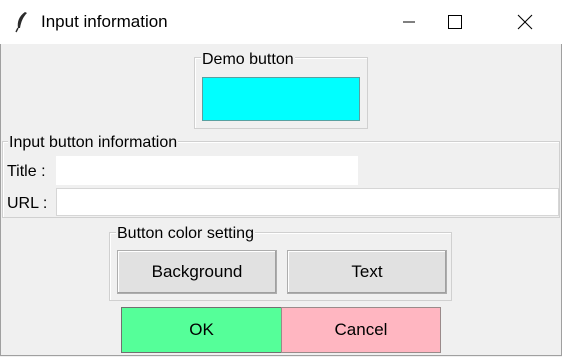  I want to click on title-label: Title :, so click(26, 171).